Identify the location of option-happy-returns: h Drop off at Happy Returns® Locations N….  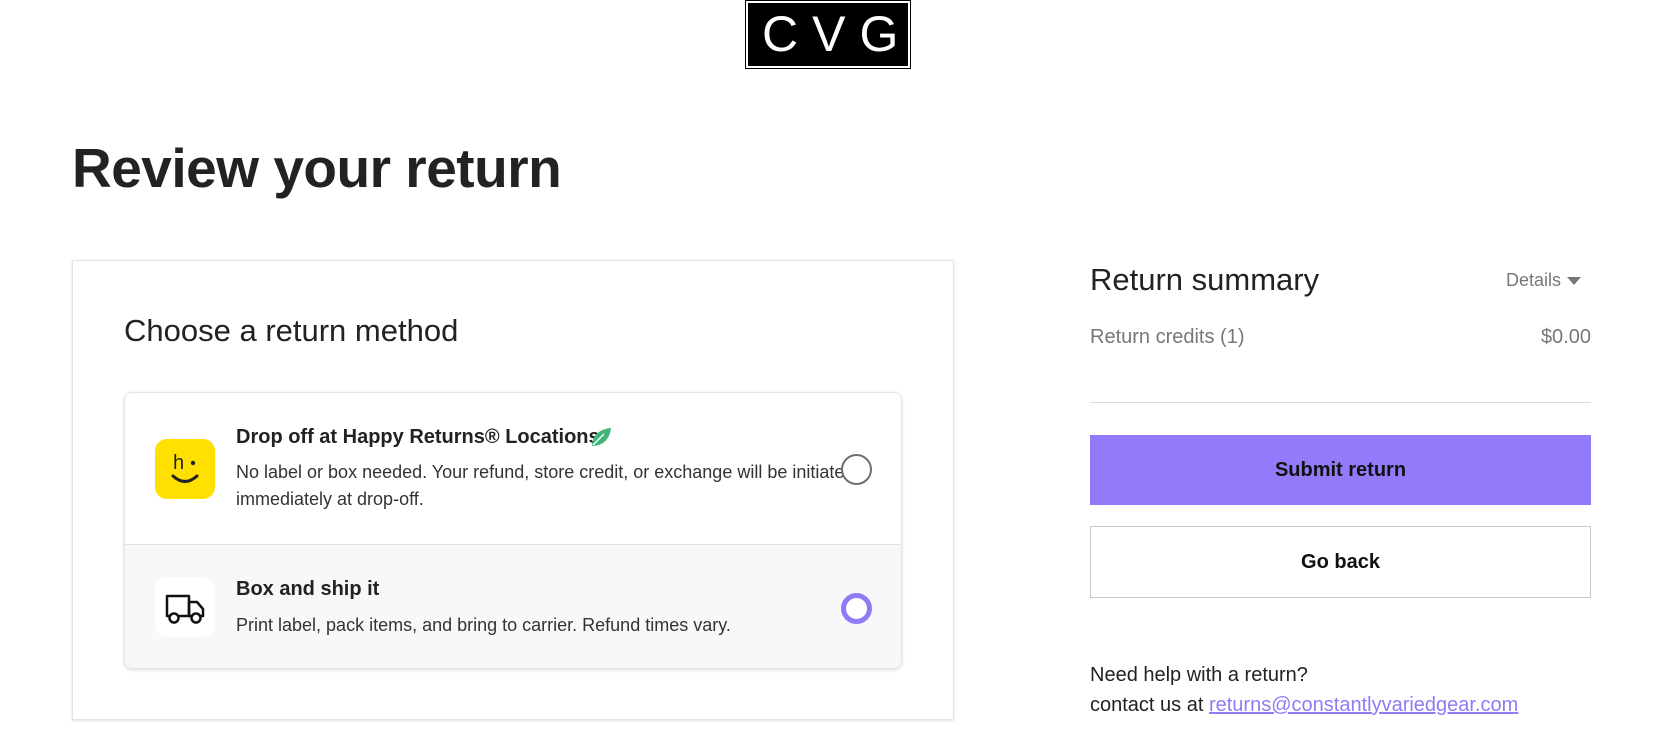
(513, 469).